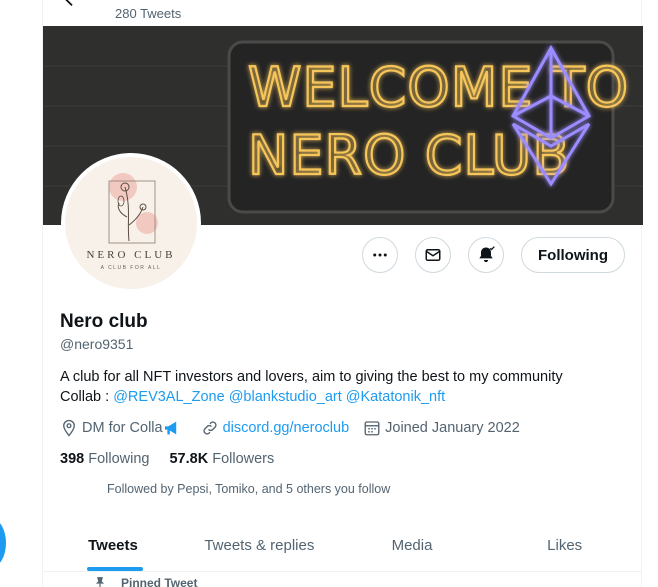 The image size is (658, 587). I want to click on followers-stat: 57.8K Followers, so click(221, 459).